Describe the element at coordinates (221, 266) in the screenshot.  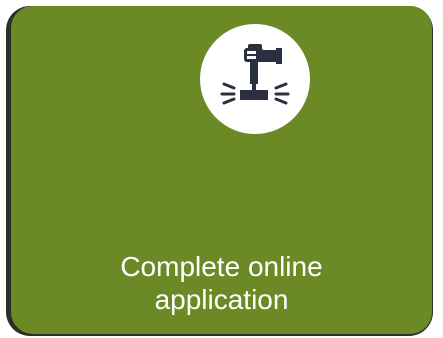
I see `card-title-line-1: Complete online` at that location.